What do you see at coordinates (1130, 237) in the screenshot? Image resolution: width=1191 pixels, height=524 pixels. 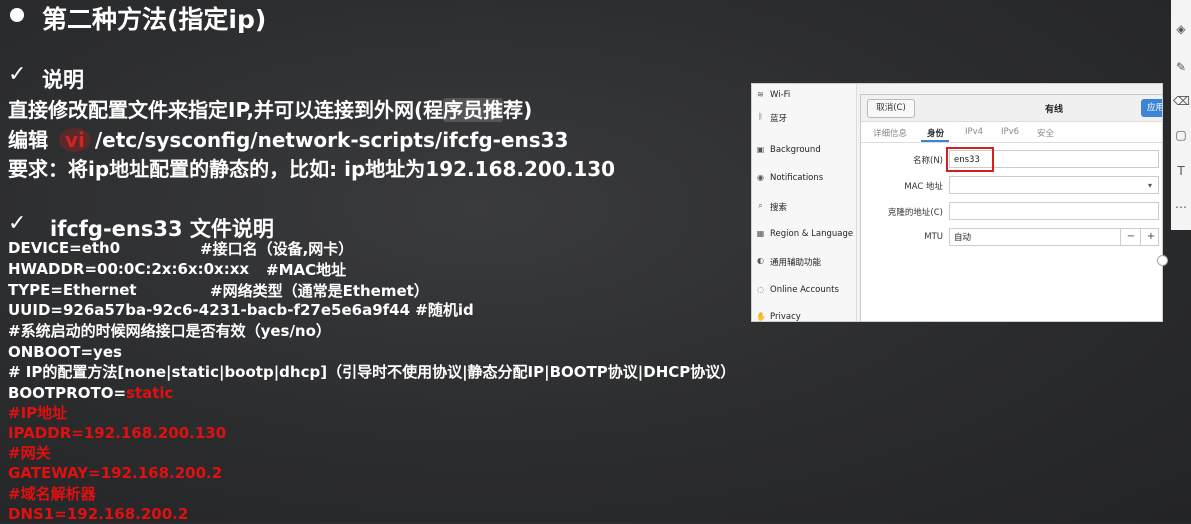 I see `mtu-decrement-button: −` at bounding box center [1130, 237].